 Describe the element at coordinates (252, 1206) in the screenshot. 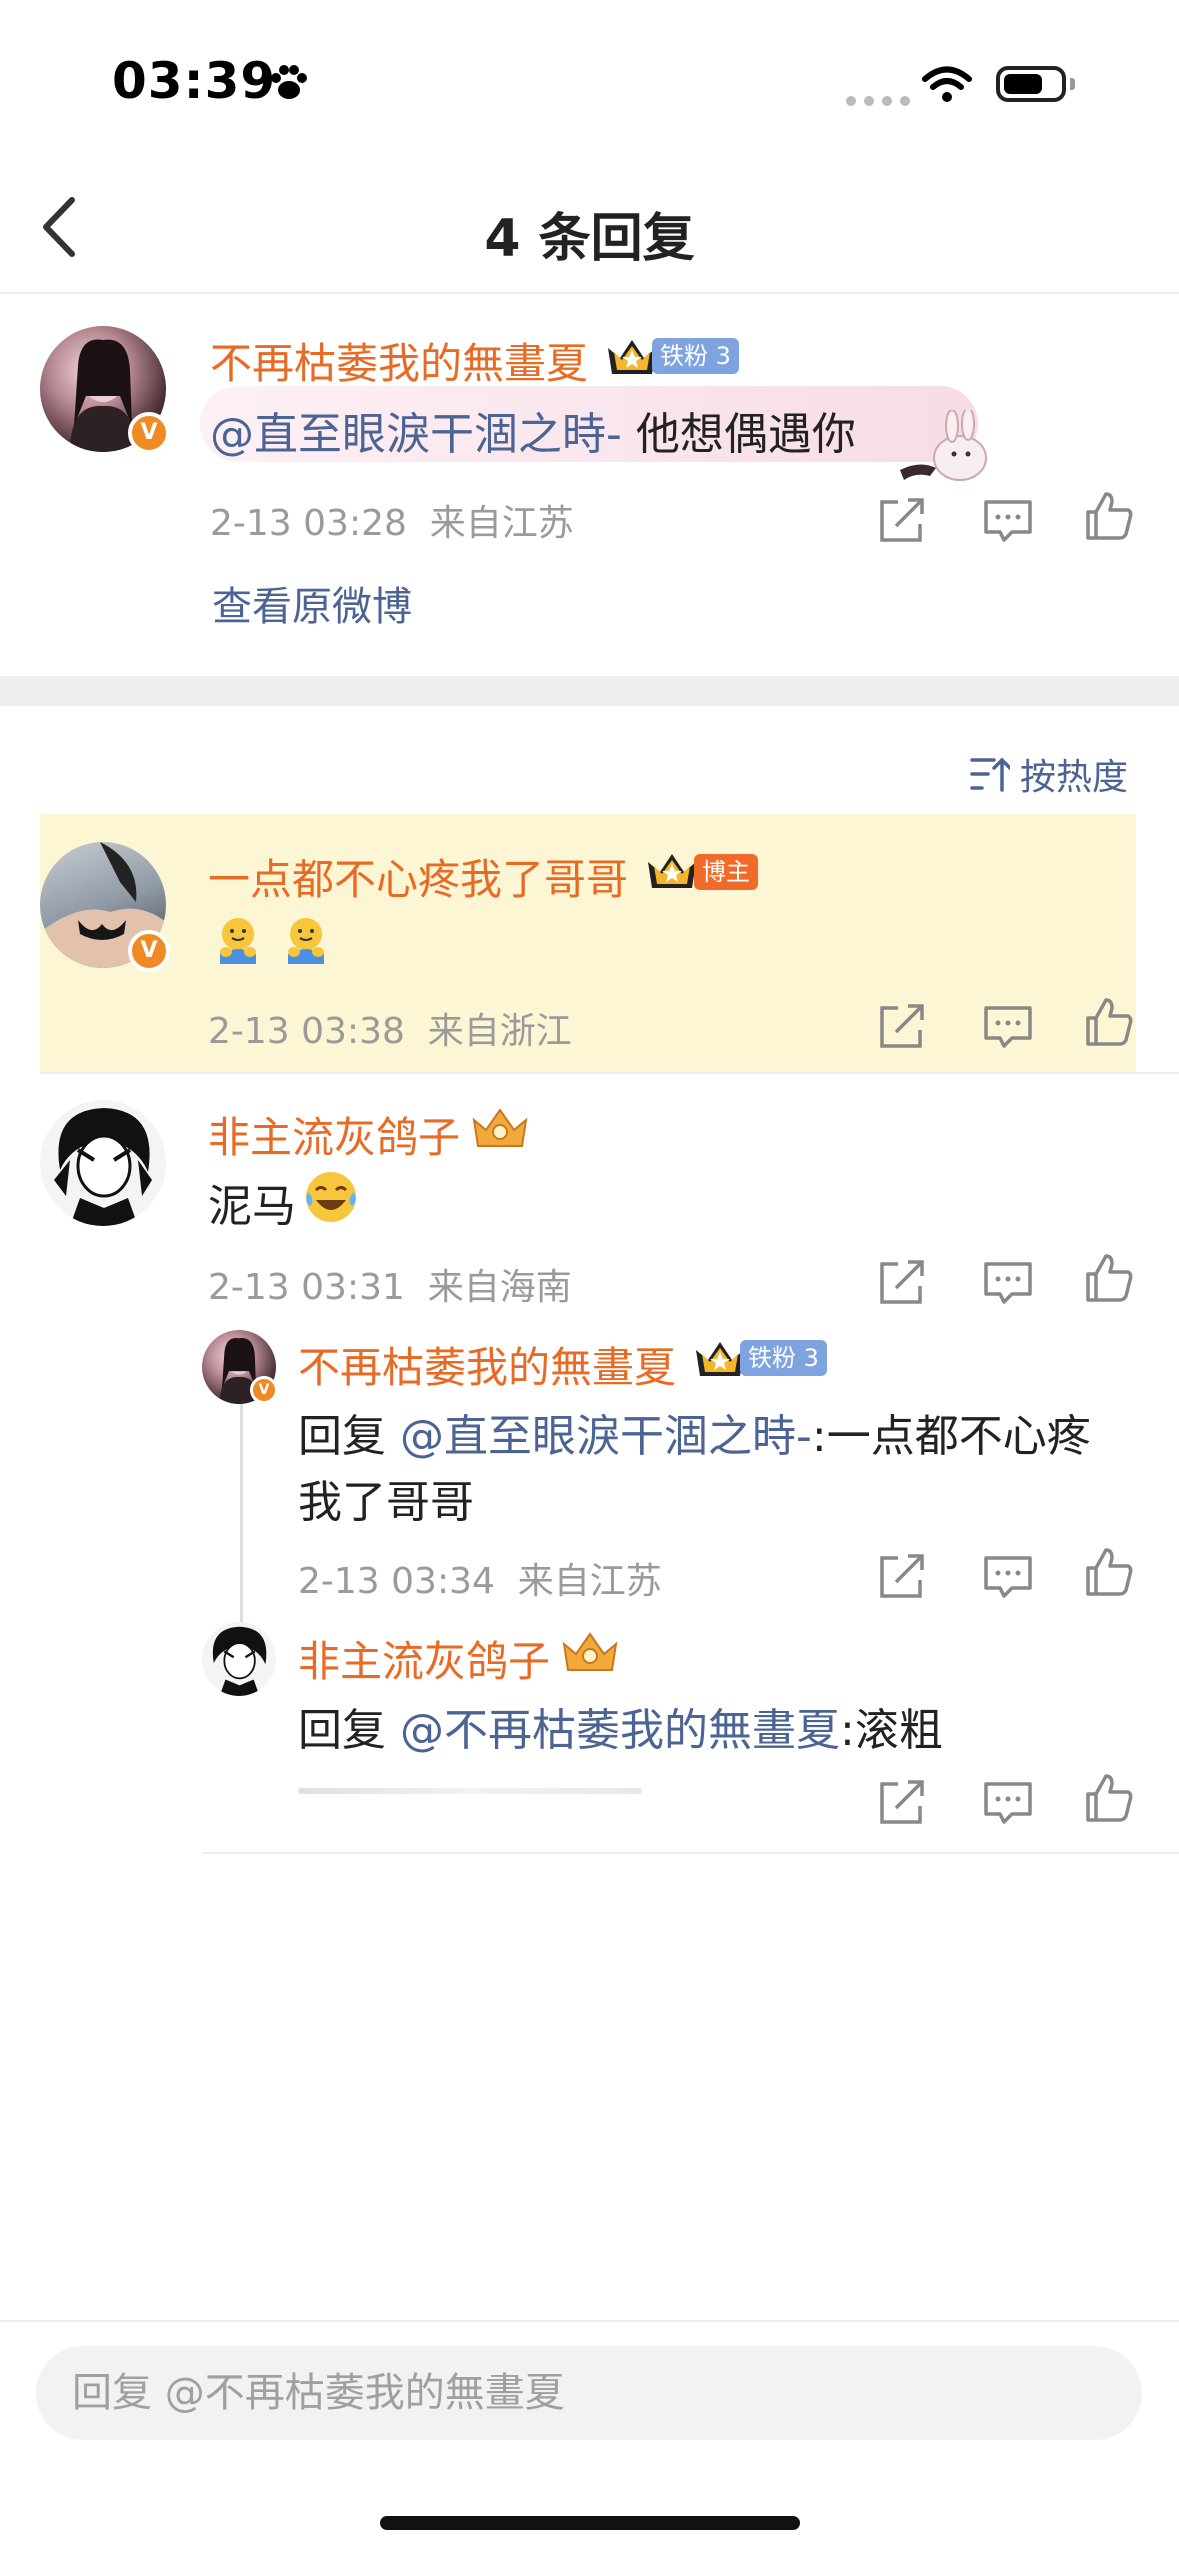

I see `reply-text: 泥马` at that location.